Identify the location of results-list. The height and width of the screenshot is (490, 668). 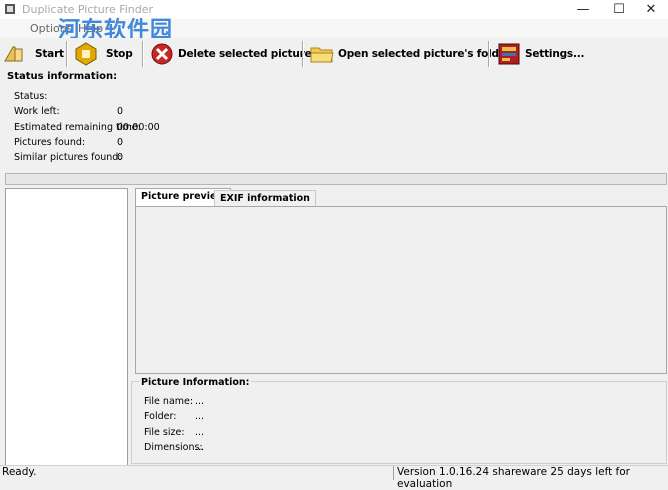
(66, 327).